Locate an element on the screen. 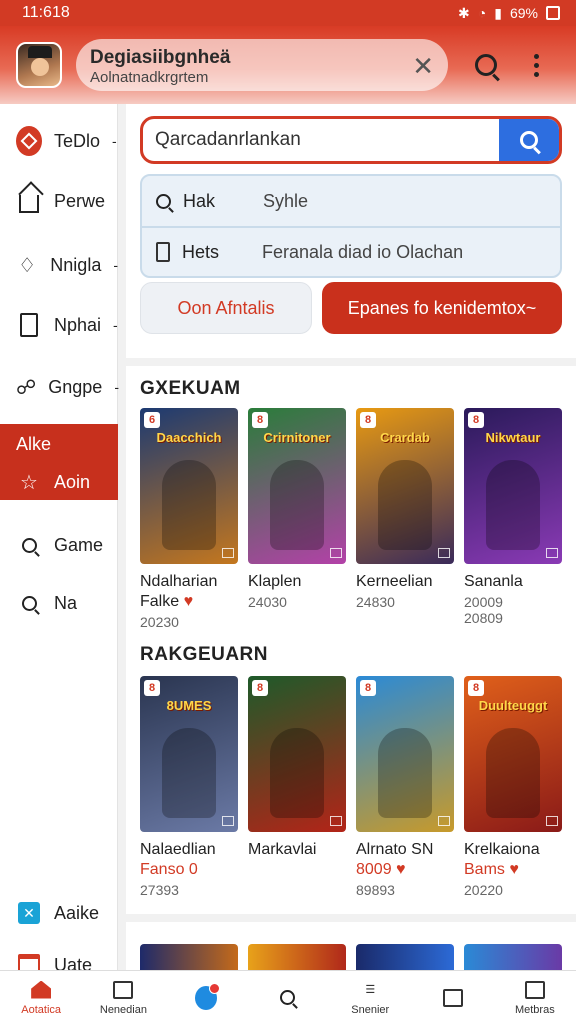 The height and width of the screenshot is (1024, 576). sidebar-item-game: Game is located at coordinates (59, 545).